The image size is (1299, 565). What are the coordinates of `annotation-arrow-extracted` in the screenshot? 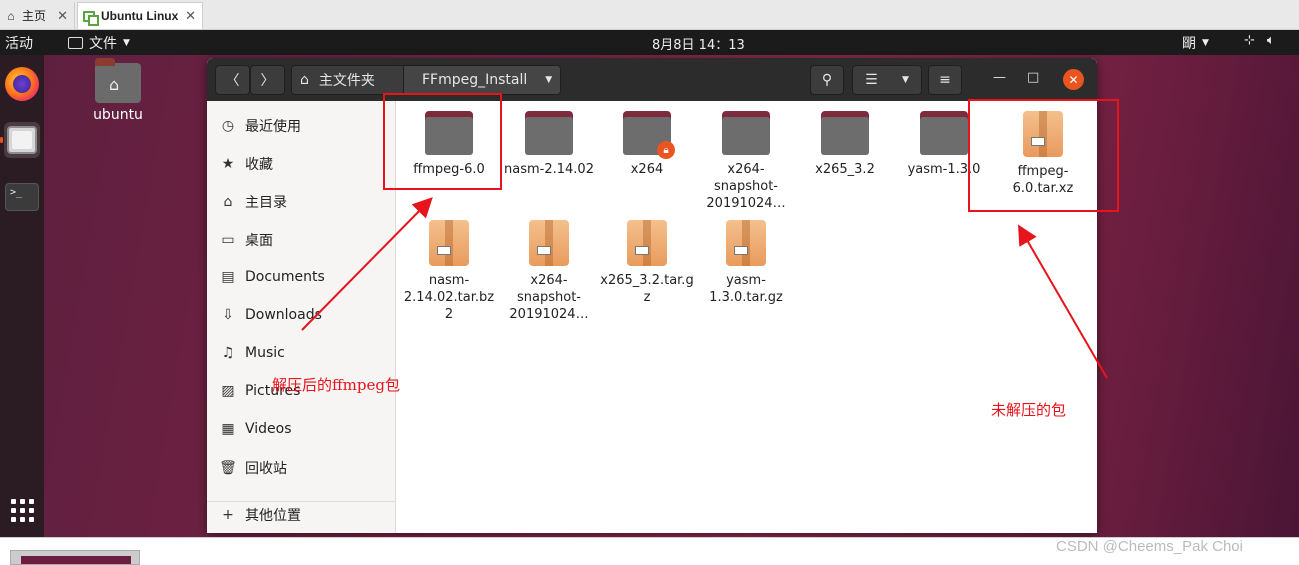 It's located at (367, 264).